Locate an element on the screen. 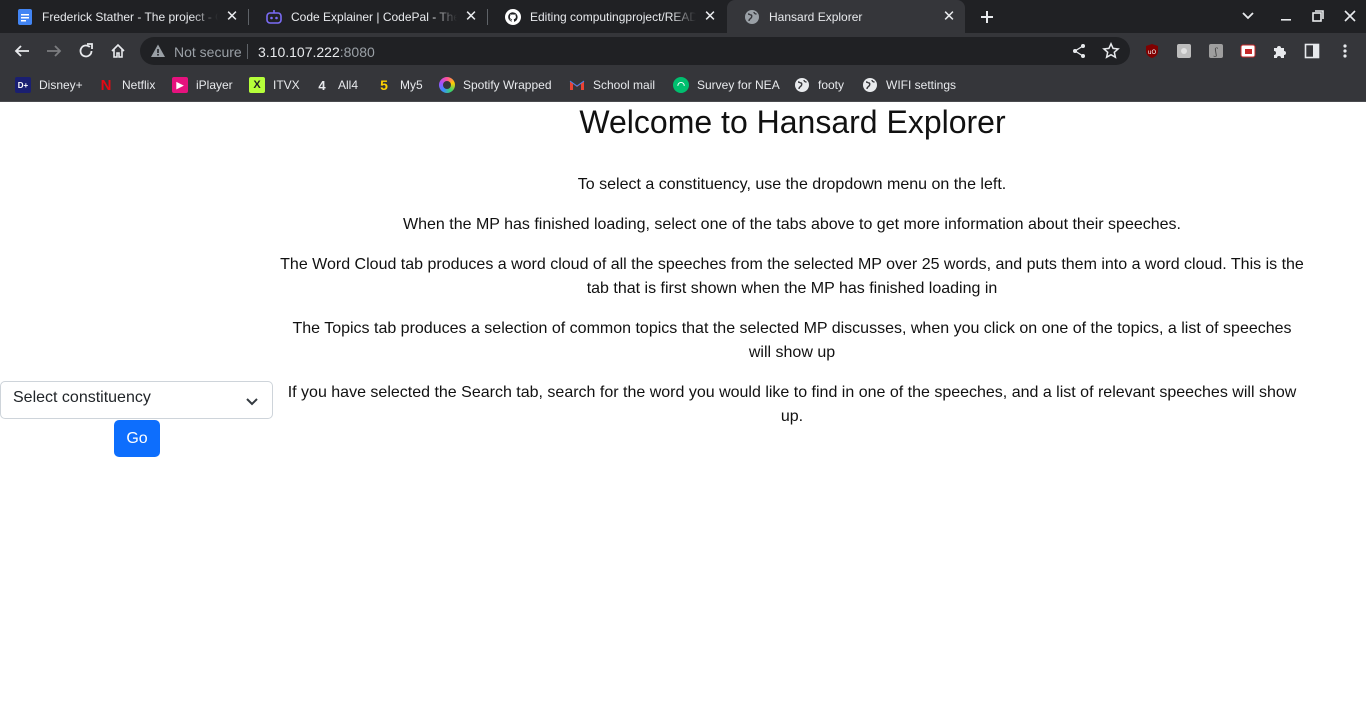 This screenshot has height=720, width=1366. bookmark-label: My5 is located at coordinates (411, 85).